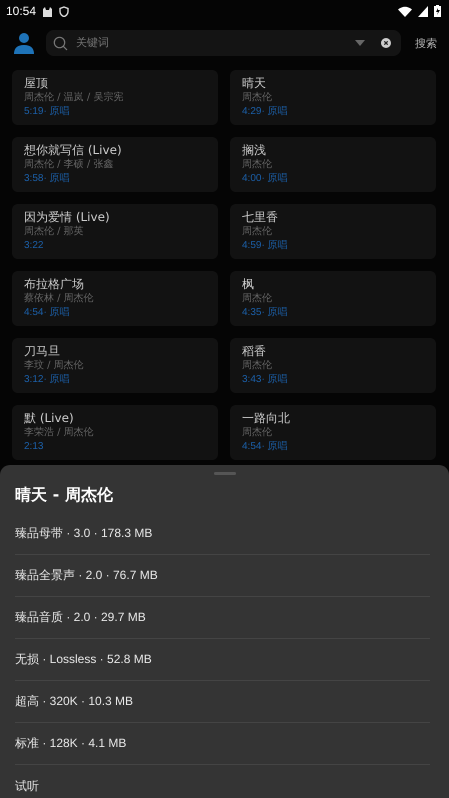 The height and width of the screenshot is (798, 449). Describe the element at coordinates (265, 246) in the screenshot. I see `song-duration: 4:59· 原唱` at that location.